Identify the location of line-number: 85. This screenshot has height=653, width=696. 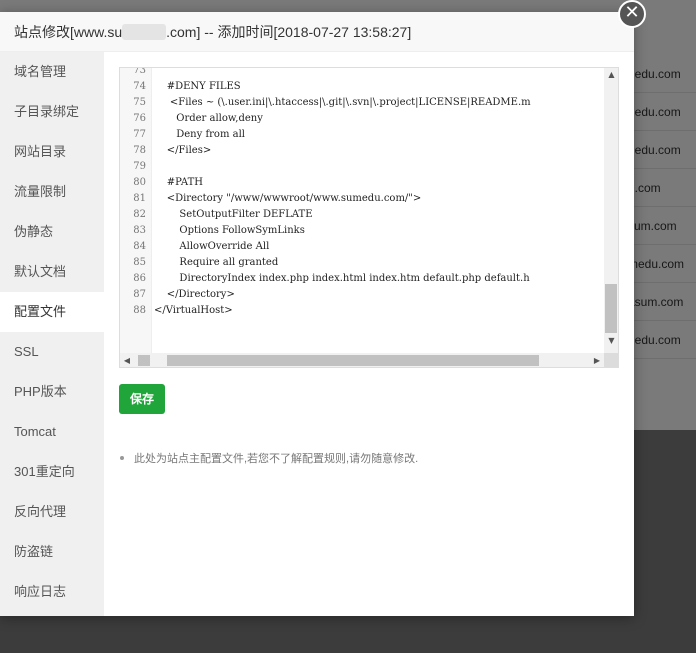
(139, 262).